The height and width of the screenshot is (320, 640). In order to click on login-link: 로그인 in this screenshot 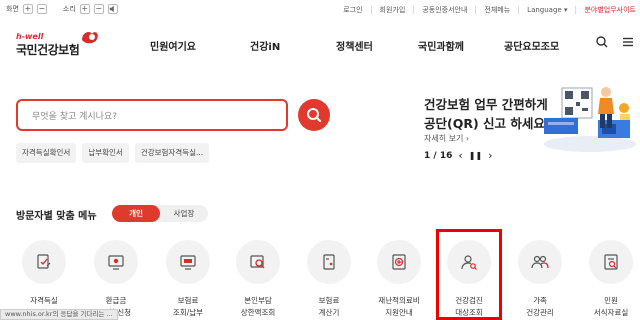, I will do `click(352, 10)`.